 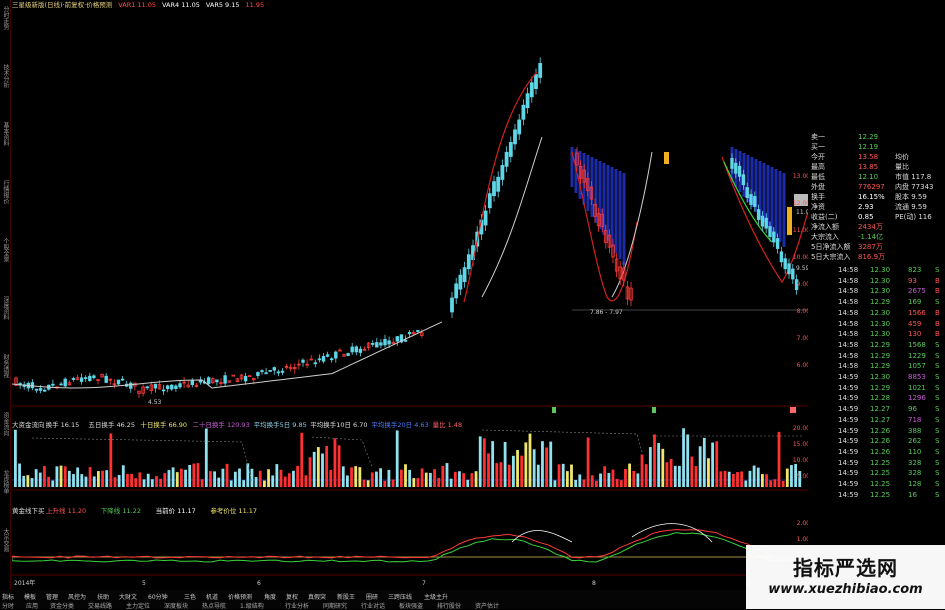 I want to click on bottom-tab: 机道, so click(x=212, y=596).